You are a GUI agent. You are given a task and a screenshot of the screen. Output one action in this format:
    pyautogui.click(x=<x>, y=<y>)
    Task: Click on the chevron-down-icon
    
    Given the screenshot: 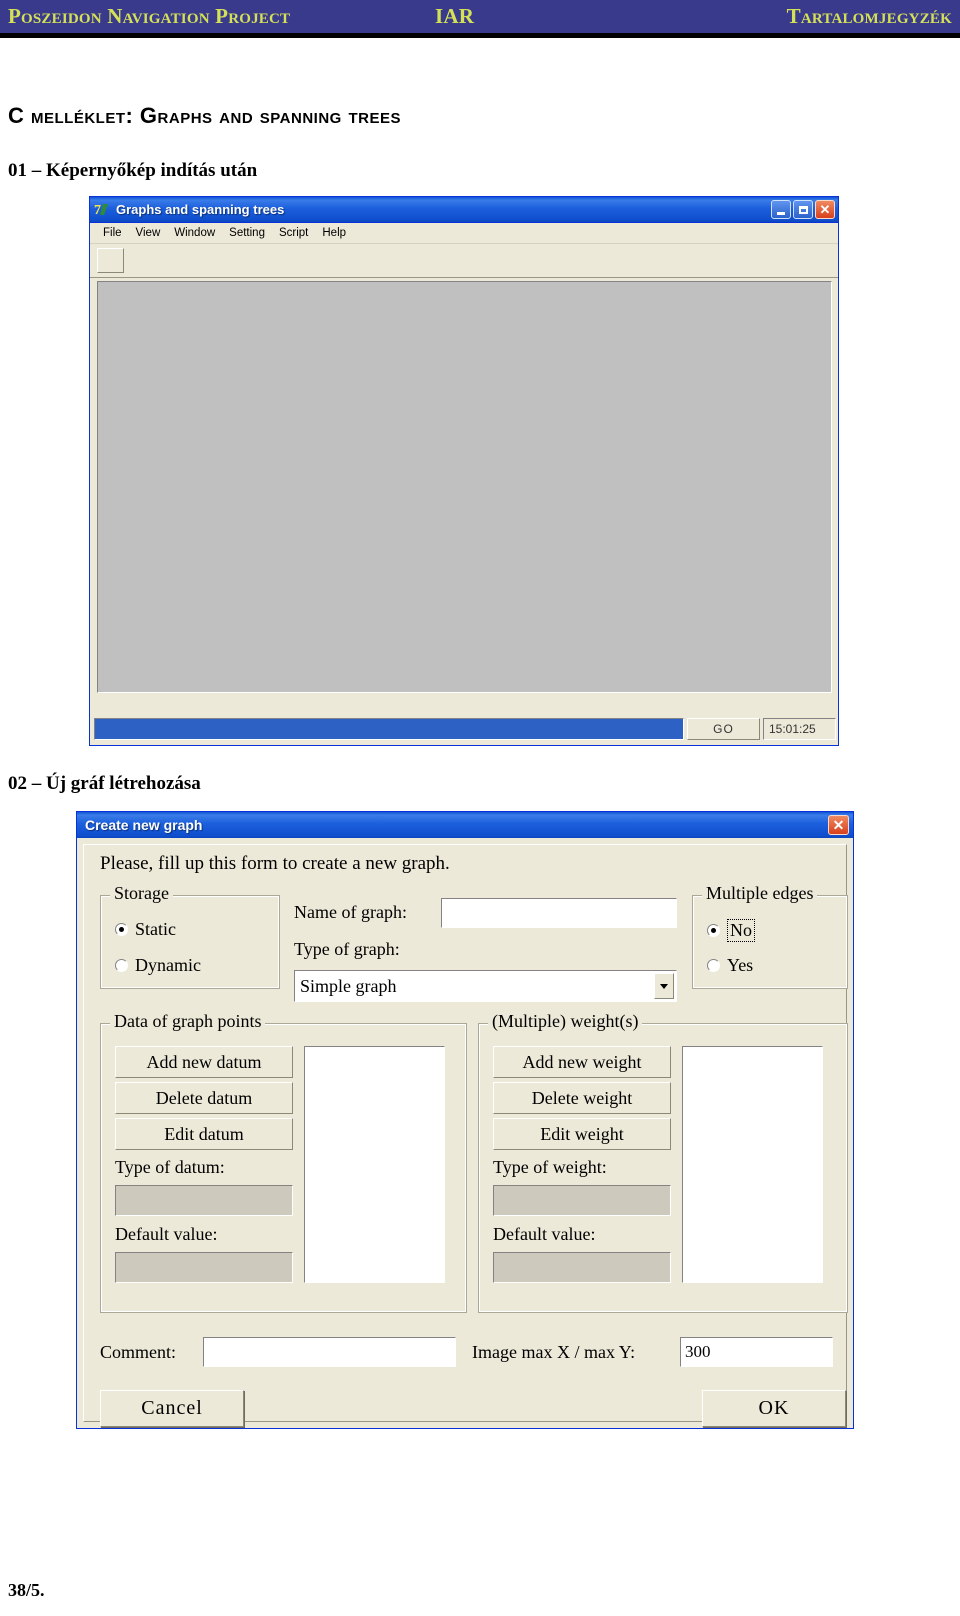 What is the action you would take?
    pyautogui.click(x=664, y=986)
    